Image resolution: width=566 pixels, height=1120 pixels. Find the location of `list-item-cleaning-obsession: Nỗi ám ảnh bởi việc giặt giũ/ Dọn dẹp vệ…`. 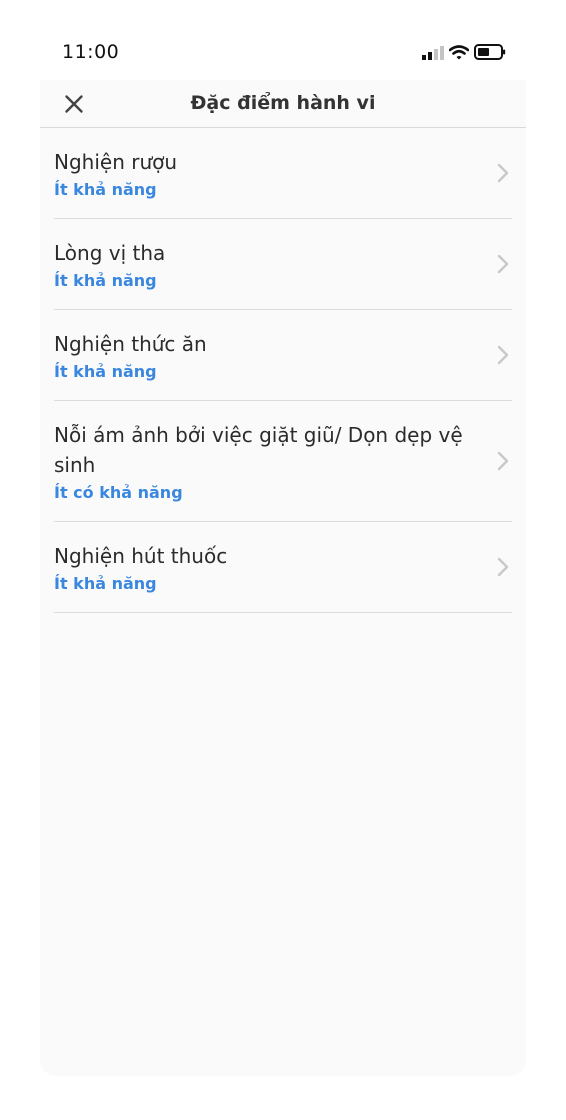

list-item-cleaning-obsession: Nỗi ám ảnh bởi việc giặt giũ/ Dọn dẹp vệ… is located at coordinates (283, 461).